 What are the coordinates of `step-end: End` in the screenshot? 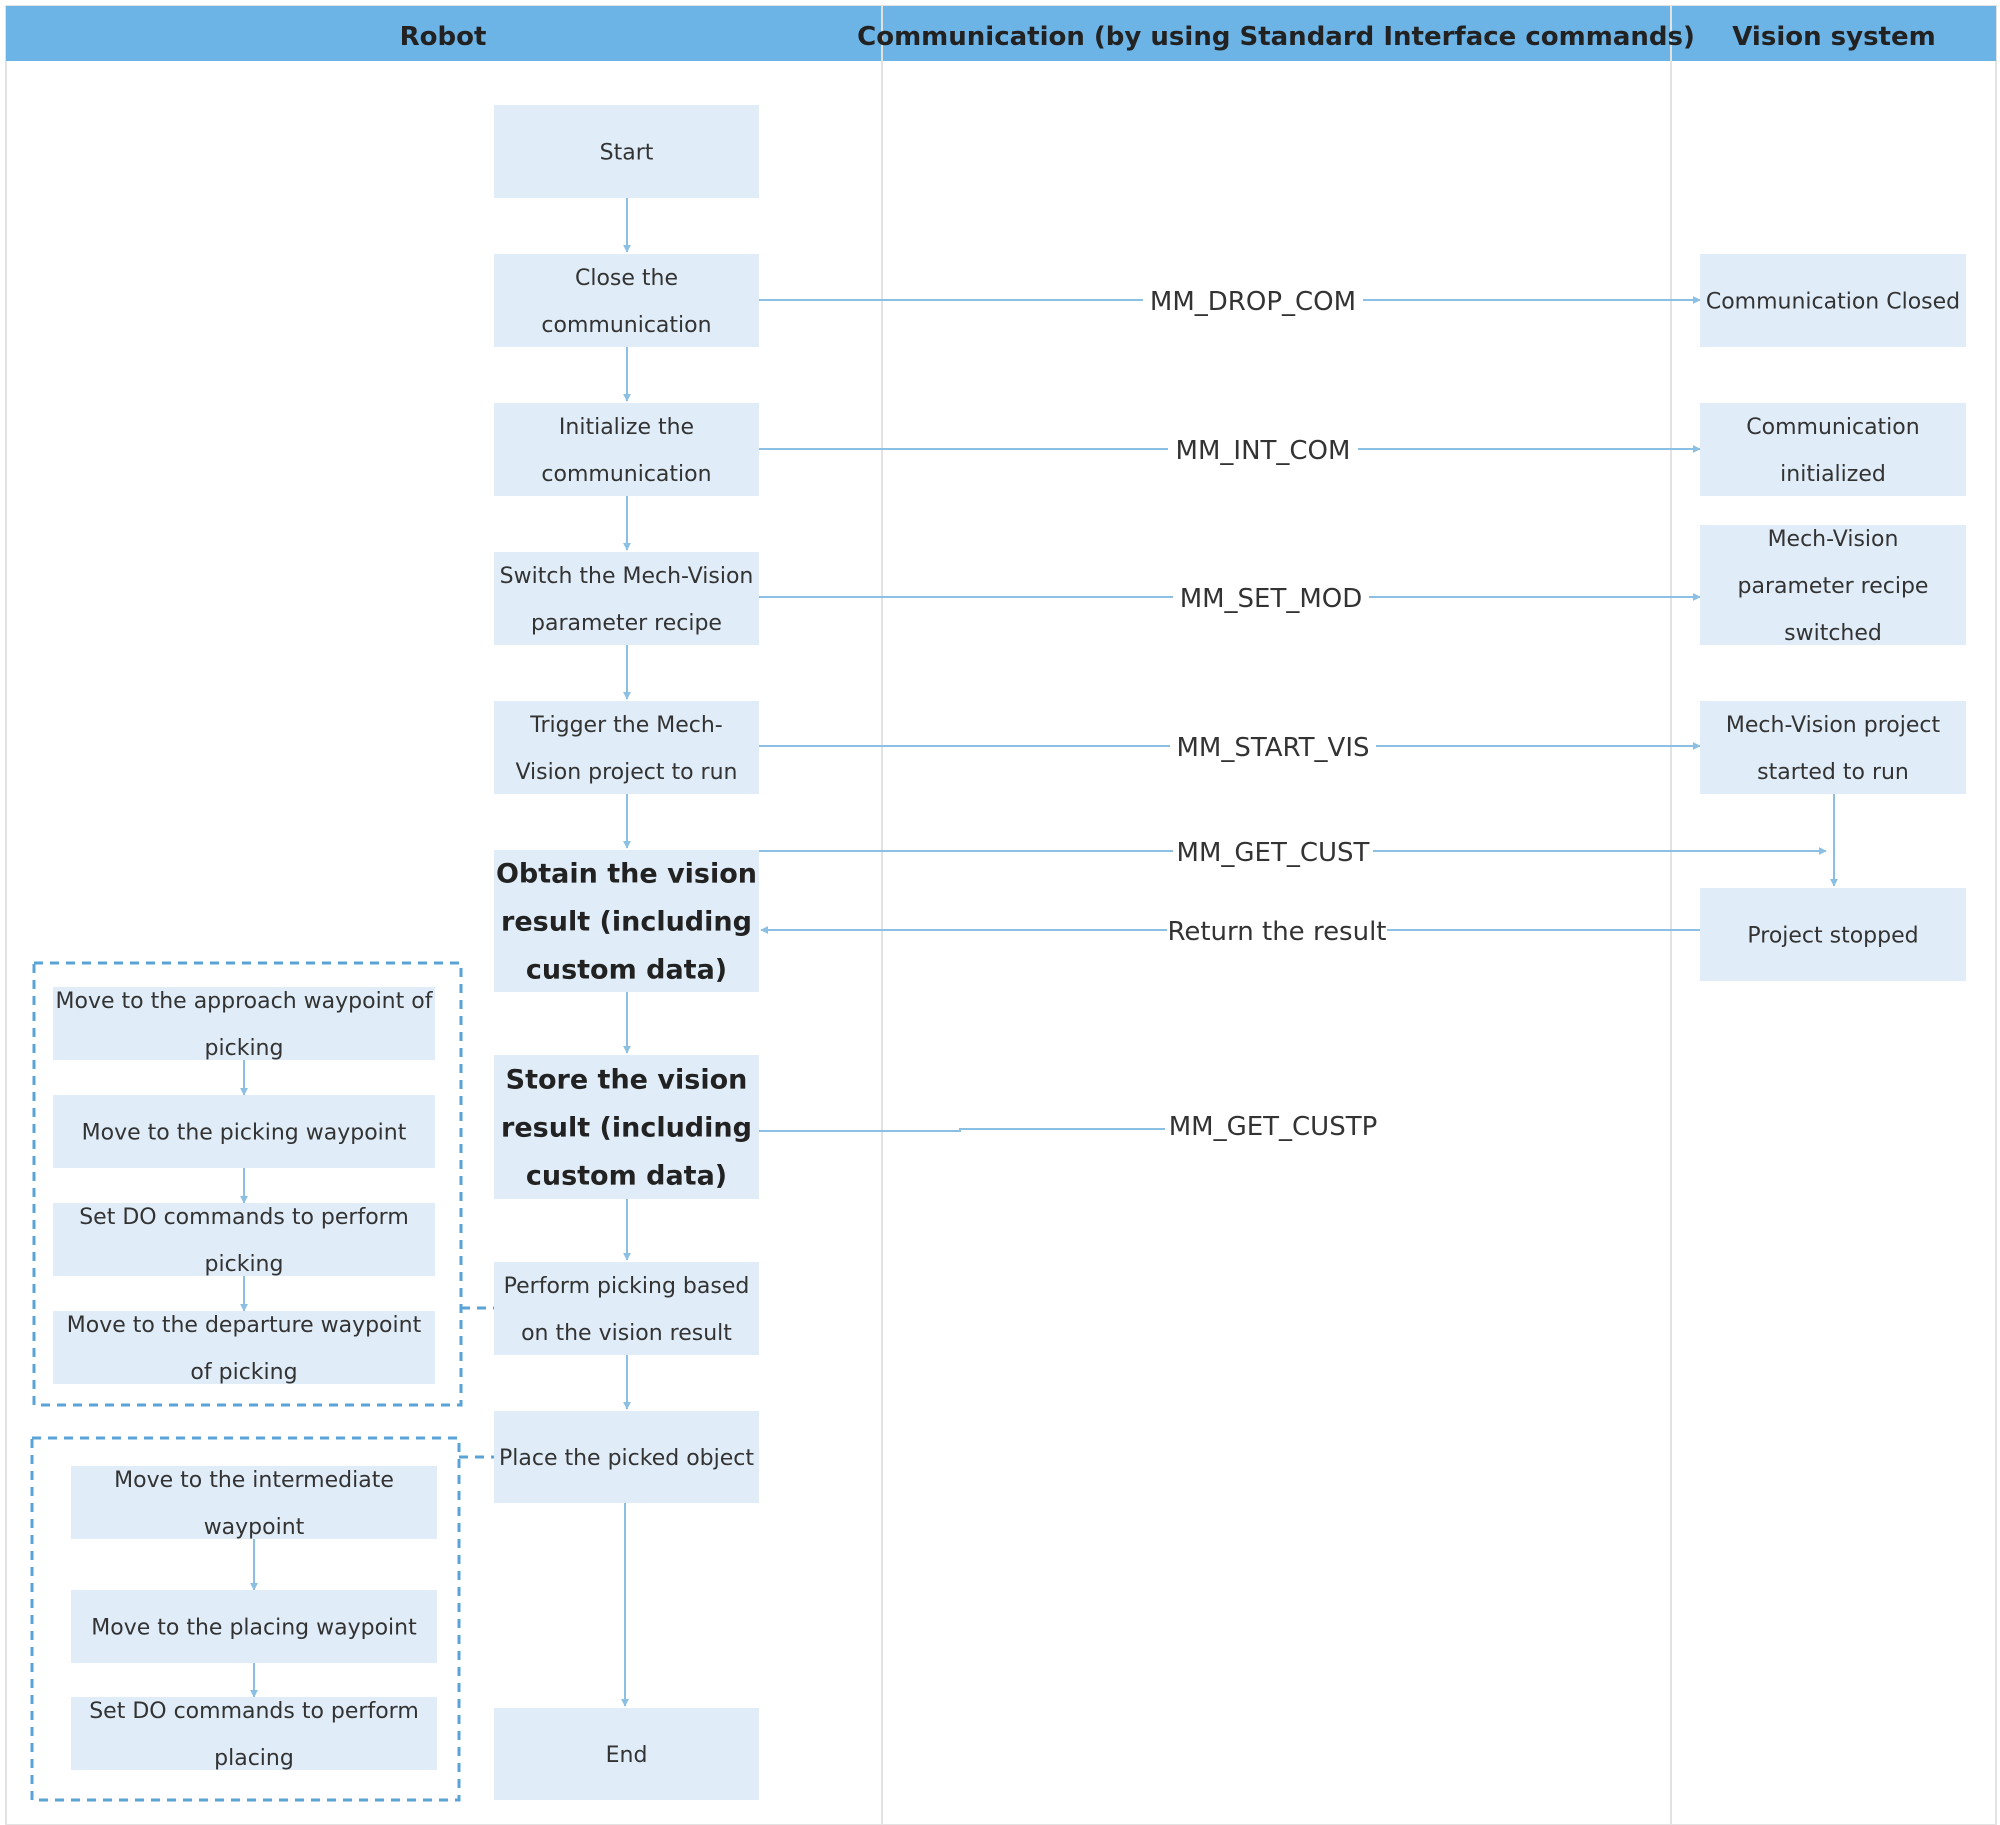 It's located at (626, 1754).